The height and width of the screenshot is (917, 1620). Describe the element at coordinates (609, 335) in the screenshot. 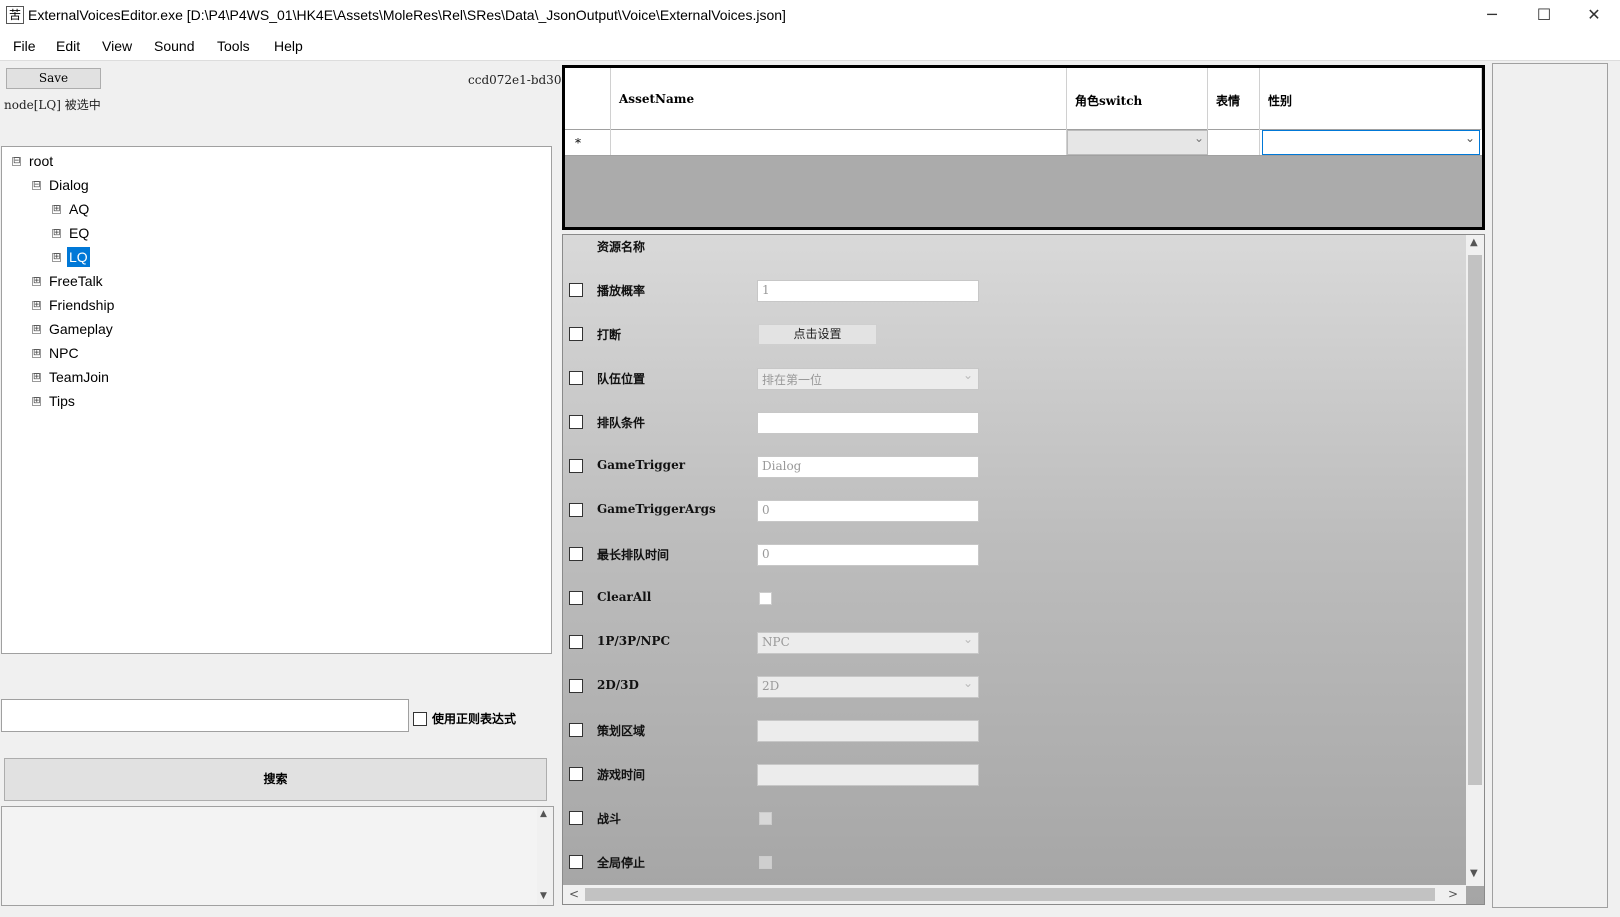

I see `label-interrupt: 打断` at that location.